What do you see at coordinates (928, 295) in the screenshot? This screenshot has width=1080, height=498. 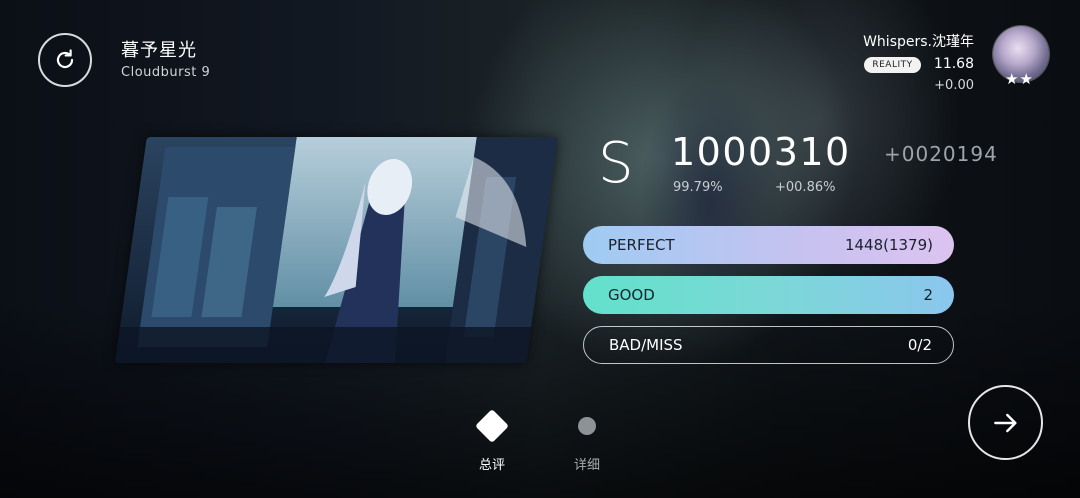 I see `good-count: 2` at bounding box center [928, 295].